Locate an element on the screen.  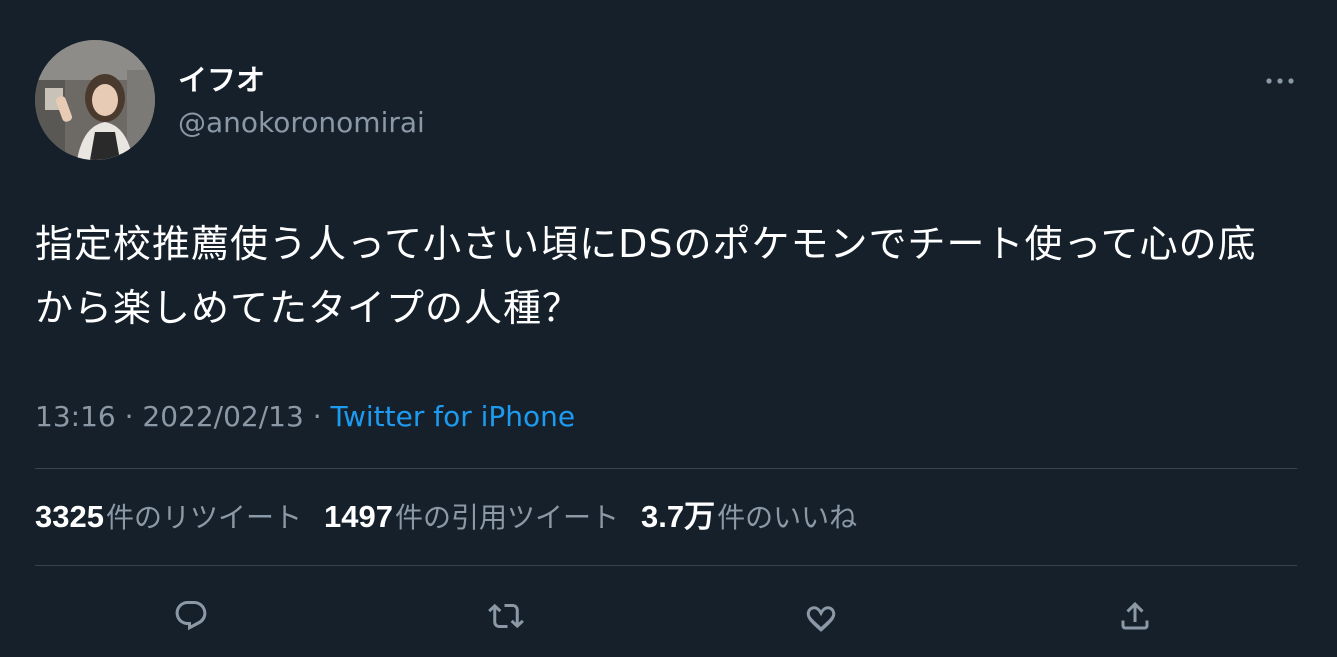
avatar is located at coordinates (95, 100).